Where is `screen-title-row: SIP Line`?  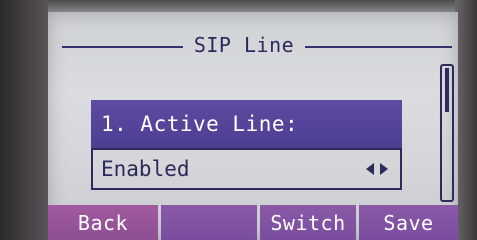
screen-title-row: SIP Line is located at coordinates (257, 45).